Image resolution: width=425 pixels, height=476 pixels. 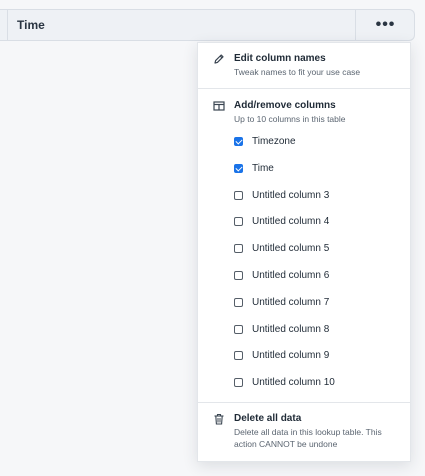 What do you see at coordinates (219, 419) in the screenshot?
I see `trash-icon` at bounding box center [219, 419].